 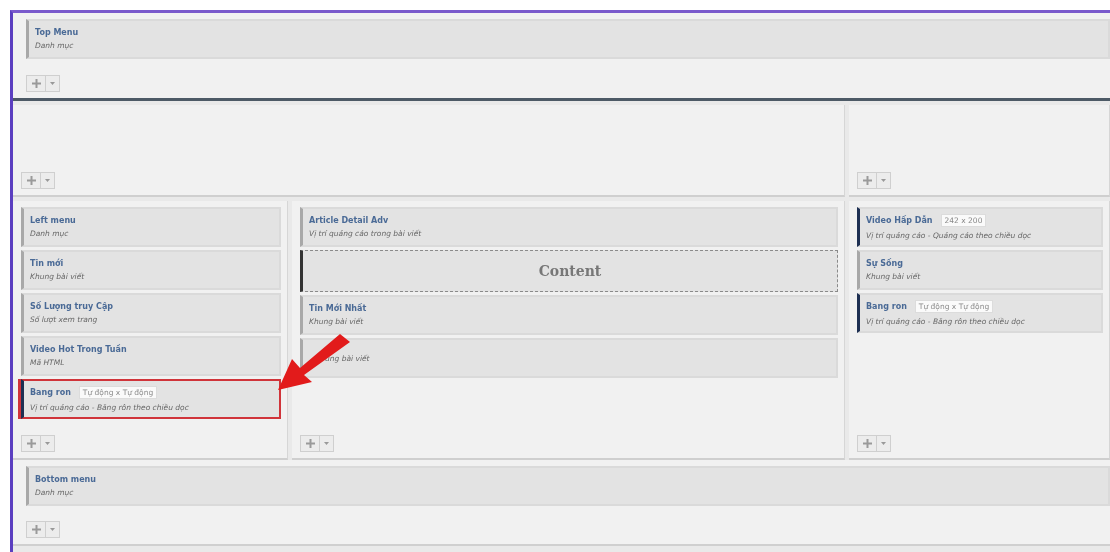 What do you see at coordinates (884, 263) in the screenshot?
I see `module-title: Sự Sống` at bounding box center [884, 263].